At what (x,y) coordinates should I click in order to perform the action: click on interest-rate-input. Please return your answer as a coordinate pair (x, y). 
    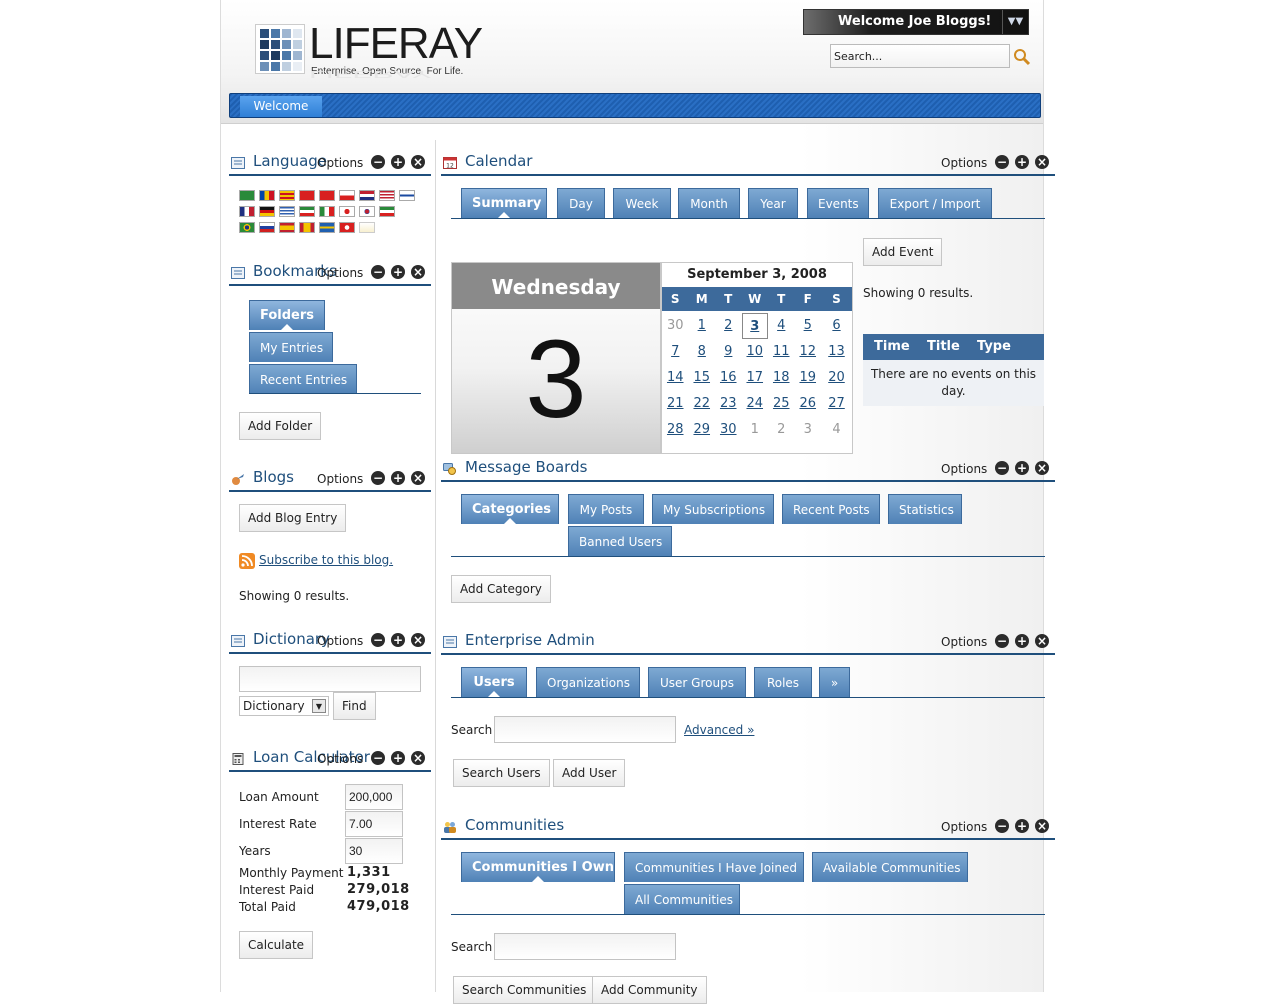
    Looking at the image, I should click on (374, 824).